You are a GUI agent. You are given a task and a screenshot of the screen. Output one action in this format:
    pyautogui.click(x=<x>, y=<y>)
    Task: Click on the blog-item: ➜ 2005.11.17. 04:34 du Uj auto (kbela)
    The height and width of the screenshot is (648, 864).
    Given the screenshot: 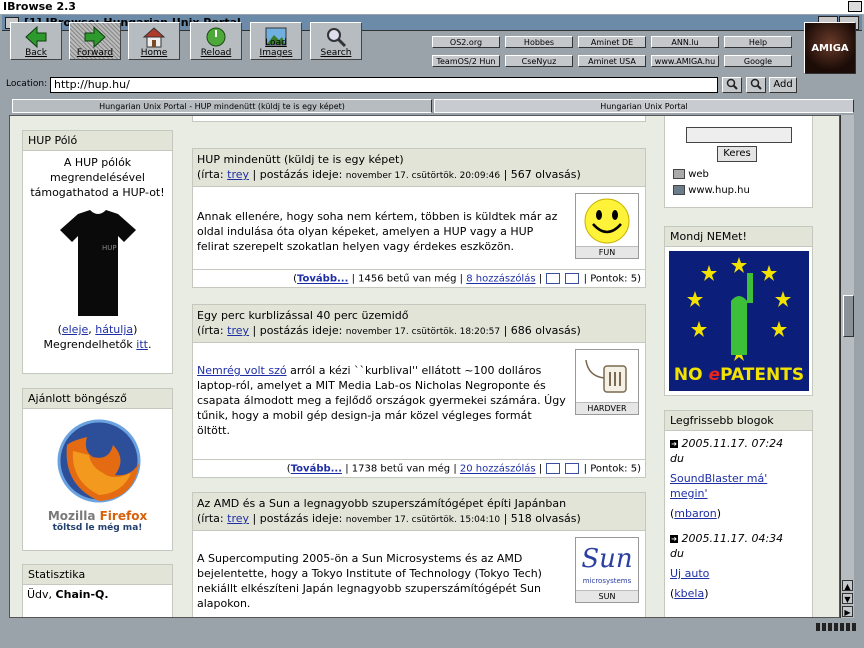 What is the action you would take?
    pyautogui.click(x=738, y=566)
    